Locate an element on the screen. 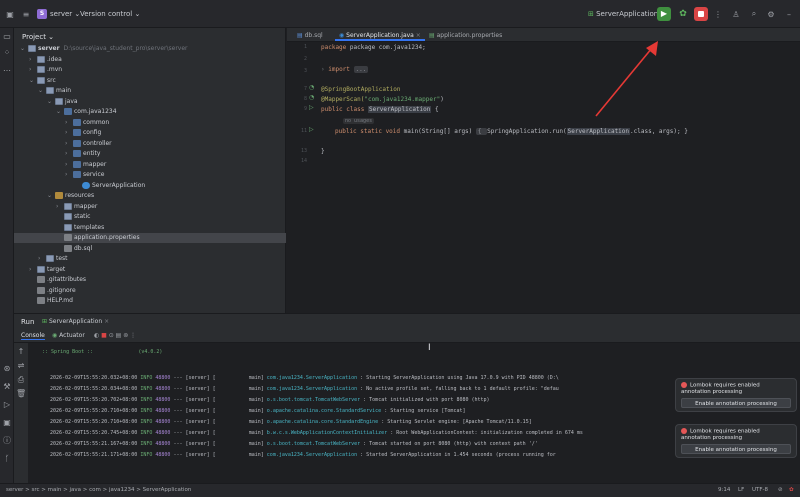  tree-item: templates is located at coordinates (150, 228).